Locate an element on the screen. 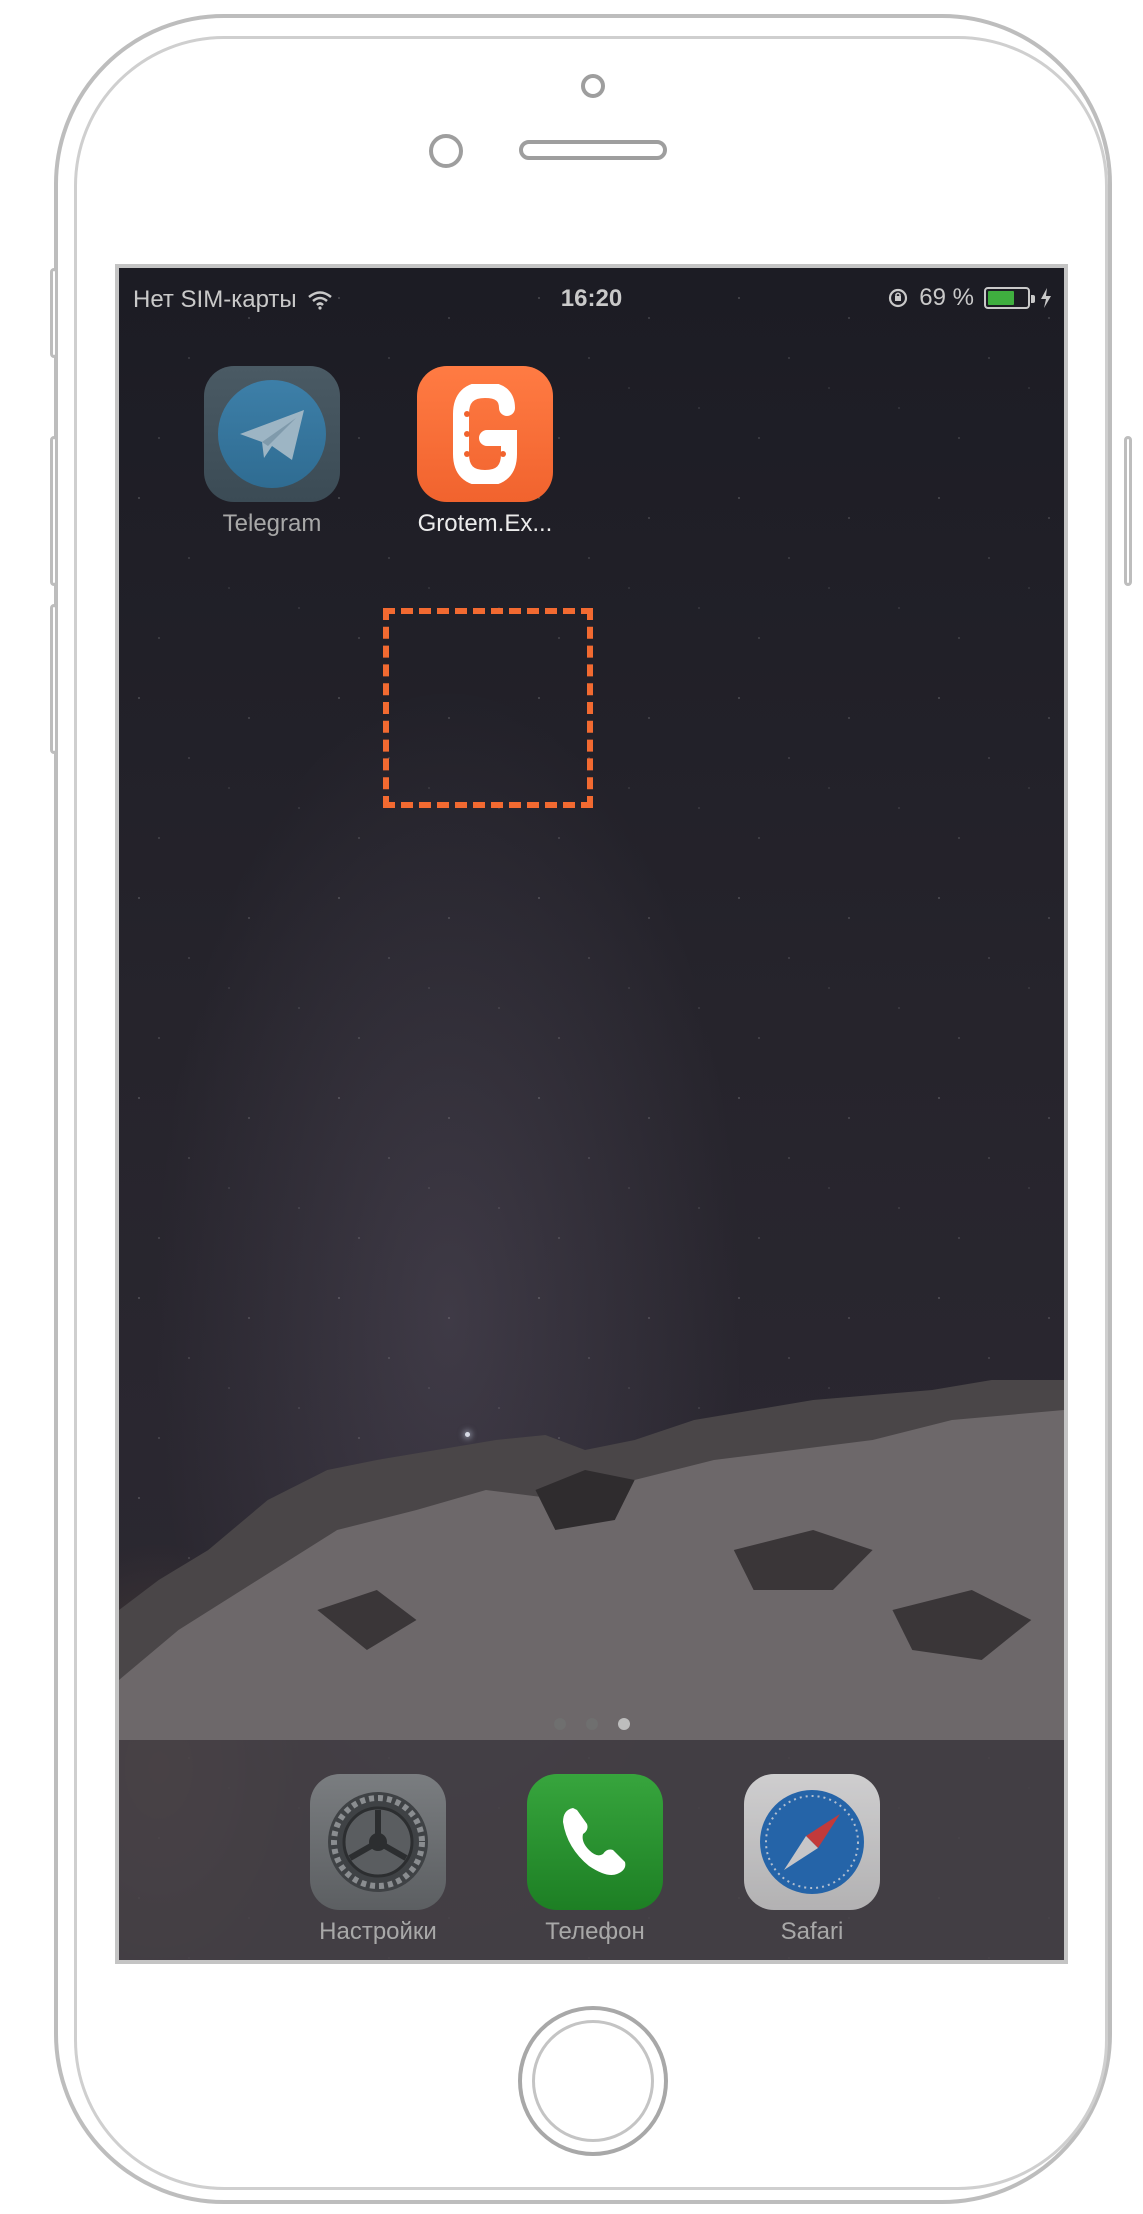 The image size is (1143, 2214). wallpaper-mountains is located at coordinates (591, 1560).